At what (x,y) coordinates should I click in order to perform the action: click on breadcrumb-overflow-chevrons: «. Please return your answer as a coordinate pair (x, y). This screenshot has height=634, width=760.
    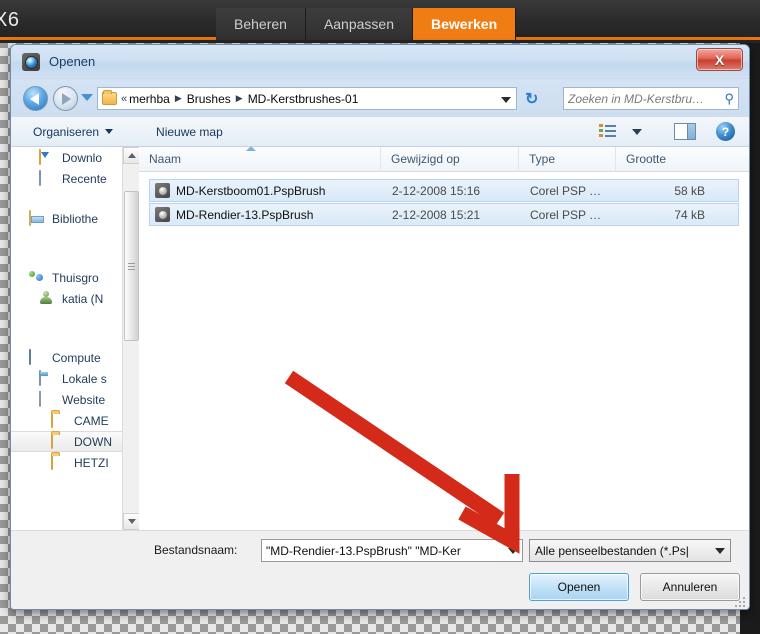
    Looking at the image, I should click on (124, 99).